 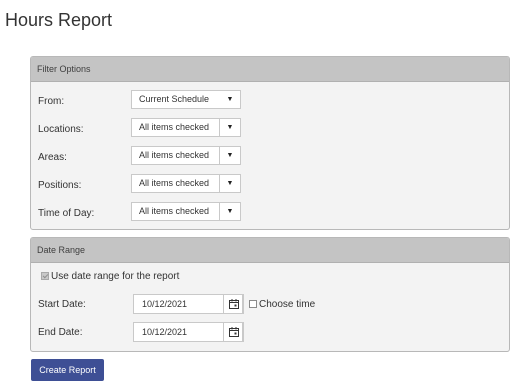 What do you see at coordinates (253, 304) in the screenshot?
I see `choose-time-checkbox` at bounding box center [253, 304].